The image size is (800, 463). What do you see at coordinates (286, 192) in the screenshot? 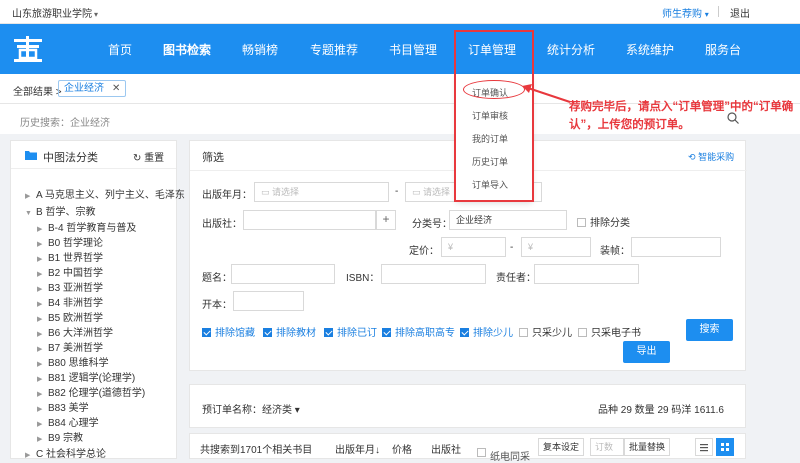
I see `pub-date-start-placeholder: 请选择` at bounding box center [286, 192].